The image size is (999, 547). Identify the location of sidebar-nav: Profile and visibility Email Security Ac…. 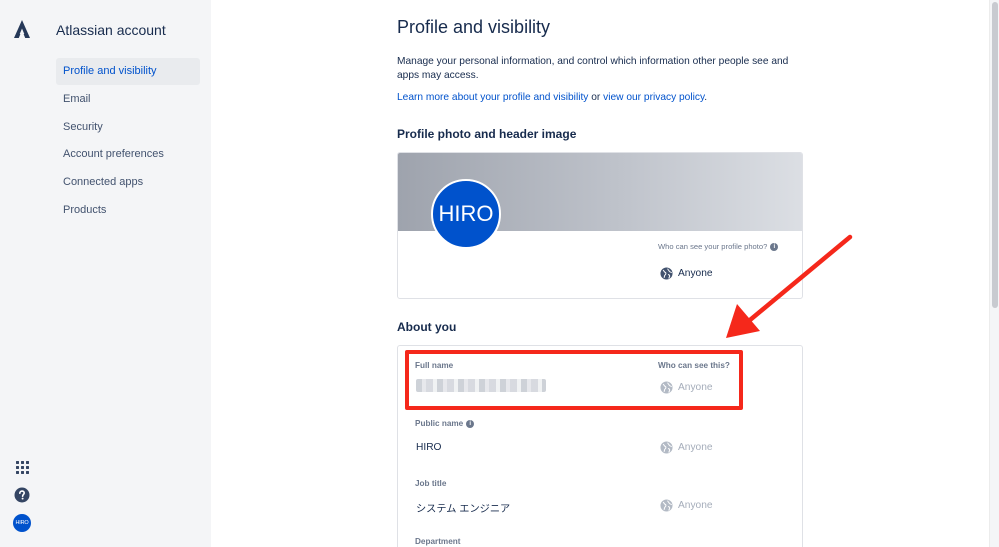
(128, 141).